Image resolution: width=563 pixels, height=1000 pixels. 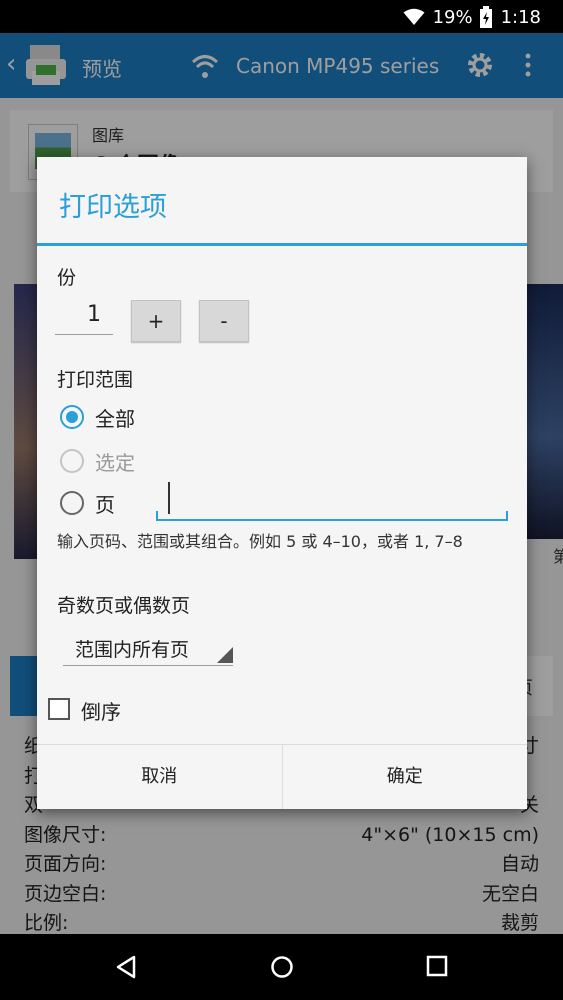 I want to click on reverse-order-checkbox, so click(x=59, y=709).